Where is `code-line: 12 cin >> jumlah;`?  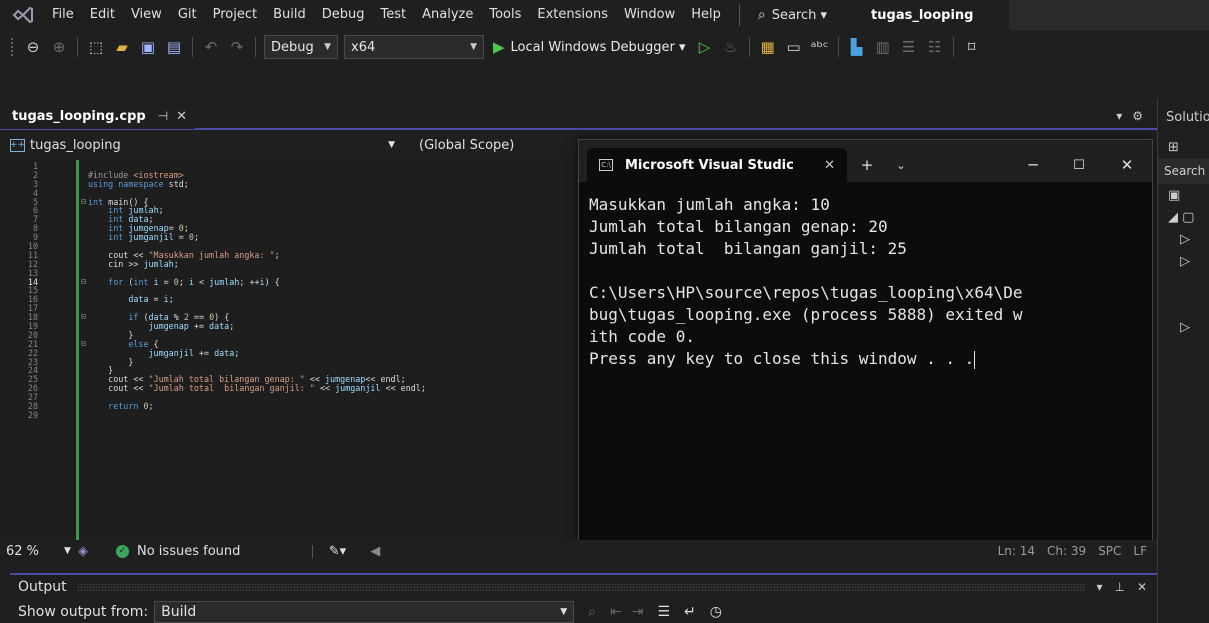
code-line: 12 cin >> jumlah; is located at coordinates (300, 264).